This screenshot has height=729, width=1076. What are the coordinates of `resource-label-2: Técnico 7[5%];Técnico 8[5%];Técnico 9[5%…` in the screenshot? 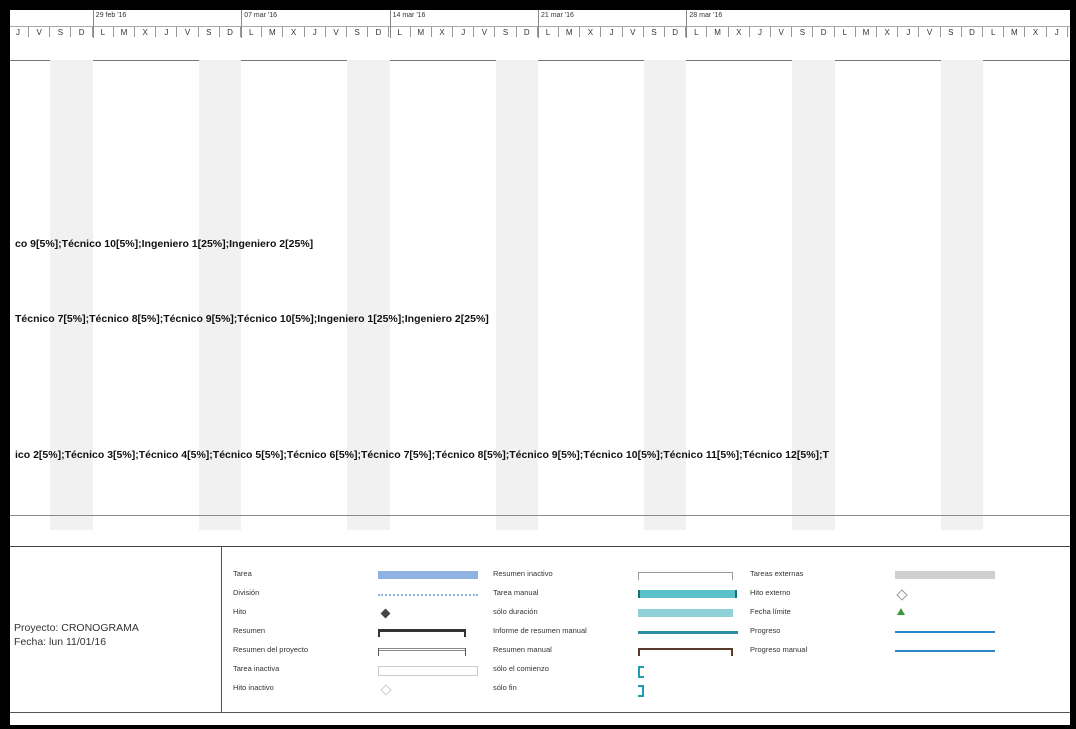 It's located at (252, 319).